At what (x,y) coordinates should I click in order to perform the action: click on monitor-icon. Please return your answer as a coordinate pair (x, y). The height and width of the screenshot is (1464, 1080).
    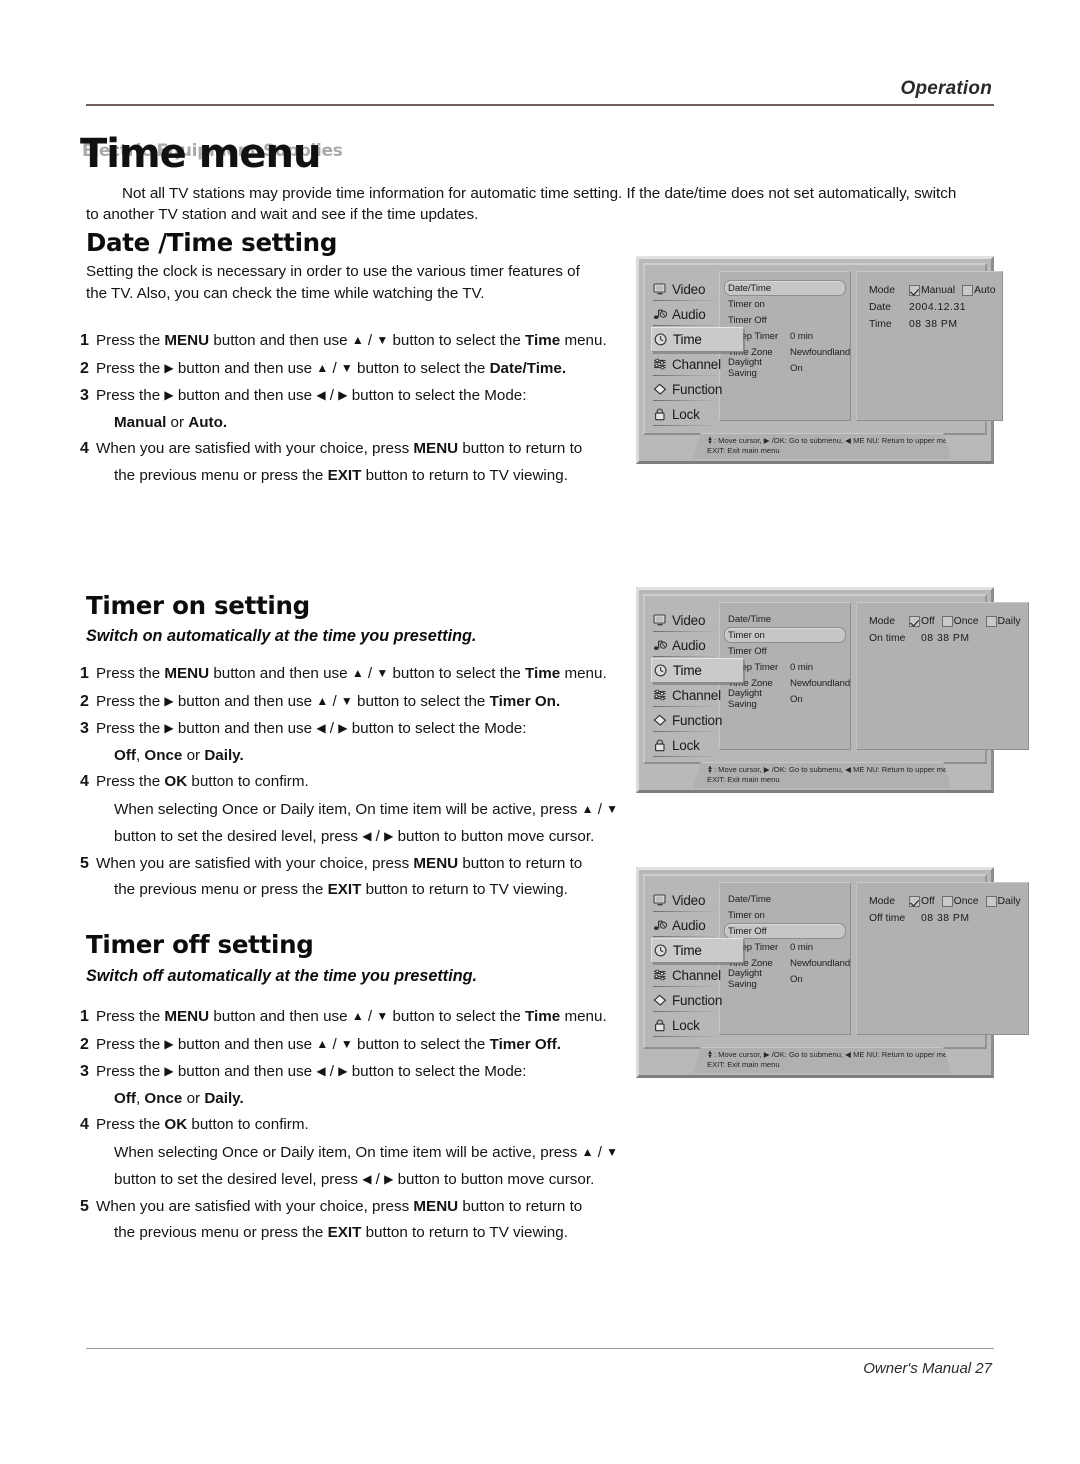
    Looking at the image, I should click on (660, 620).